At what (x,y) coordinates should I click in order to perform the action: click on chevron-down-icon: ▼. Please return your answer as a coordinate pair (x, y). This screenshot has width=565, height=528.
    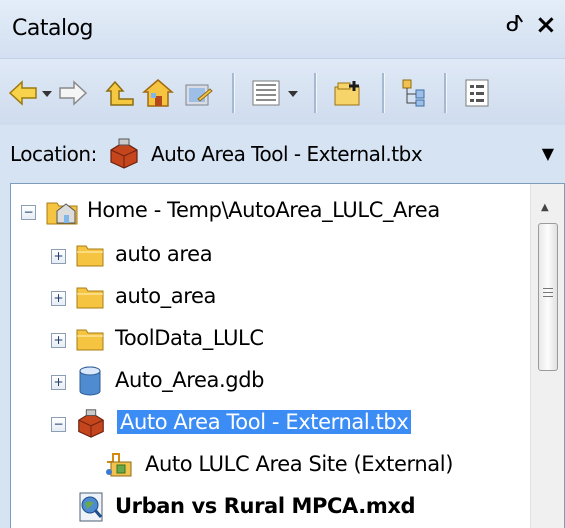
    Looking at the image, I should click on (548, 153).